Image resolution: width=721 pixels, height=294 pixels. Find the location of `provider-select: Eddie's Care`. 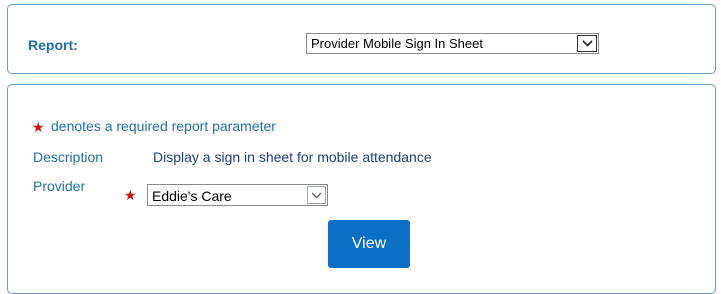

provider-select: Eddie's Care is located at coordinates (237, 195).